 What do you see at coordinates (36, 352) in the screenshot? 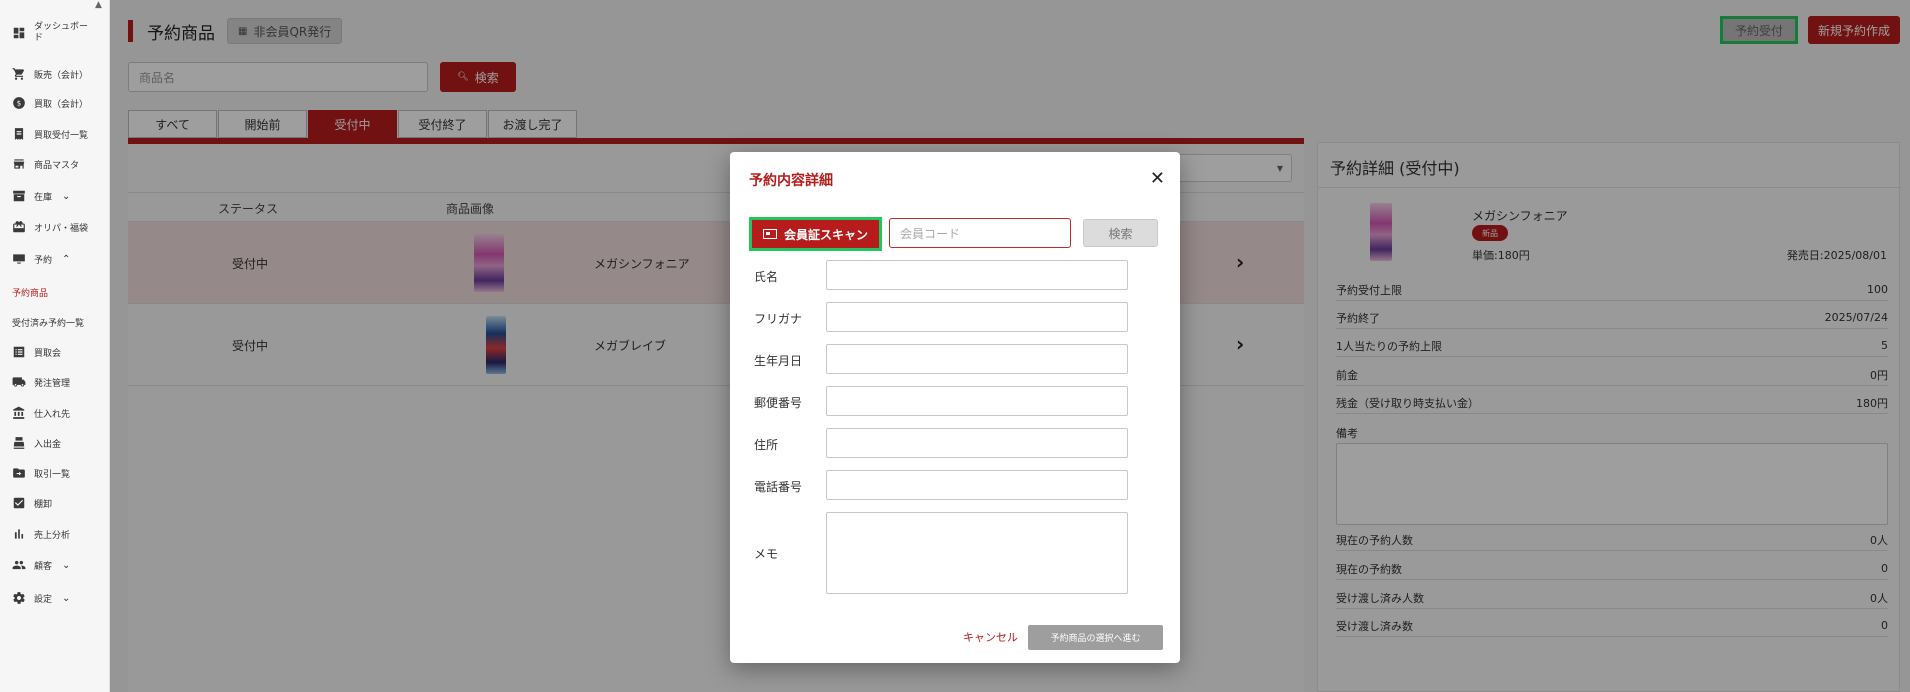
I see `sidebar-item-purchase-event: 買取会` at bounding box center [36, 352].